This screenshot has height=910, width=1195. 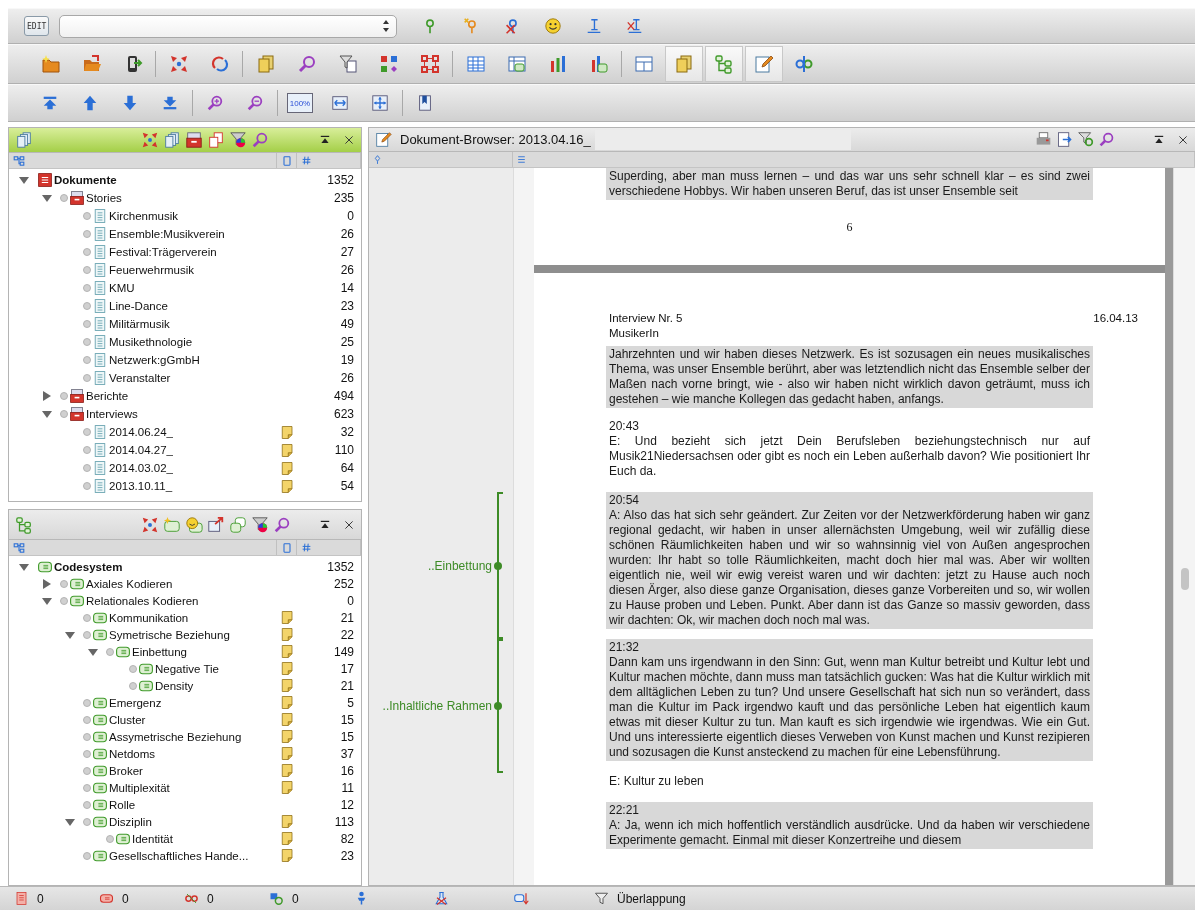 What do you see at coordinates (238, 140) in the screenshot?
I see `funnel-color-icon` at bounding box center [238, 140].